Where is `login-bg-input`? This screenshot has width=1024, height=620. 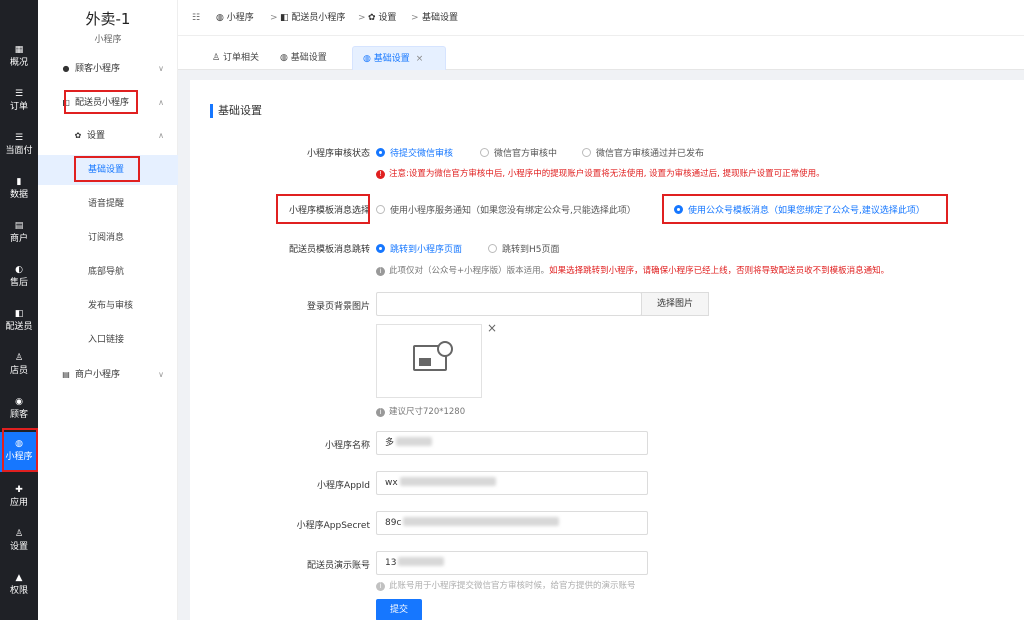
login-bg-input is located at coordinates (509, 304).